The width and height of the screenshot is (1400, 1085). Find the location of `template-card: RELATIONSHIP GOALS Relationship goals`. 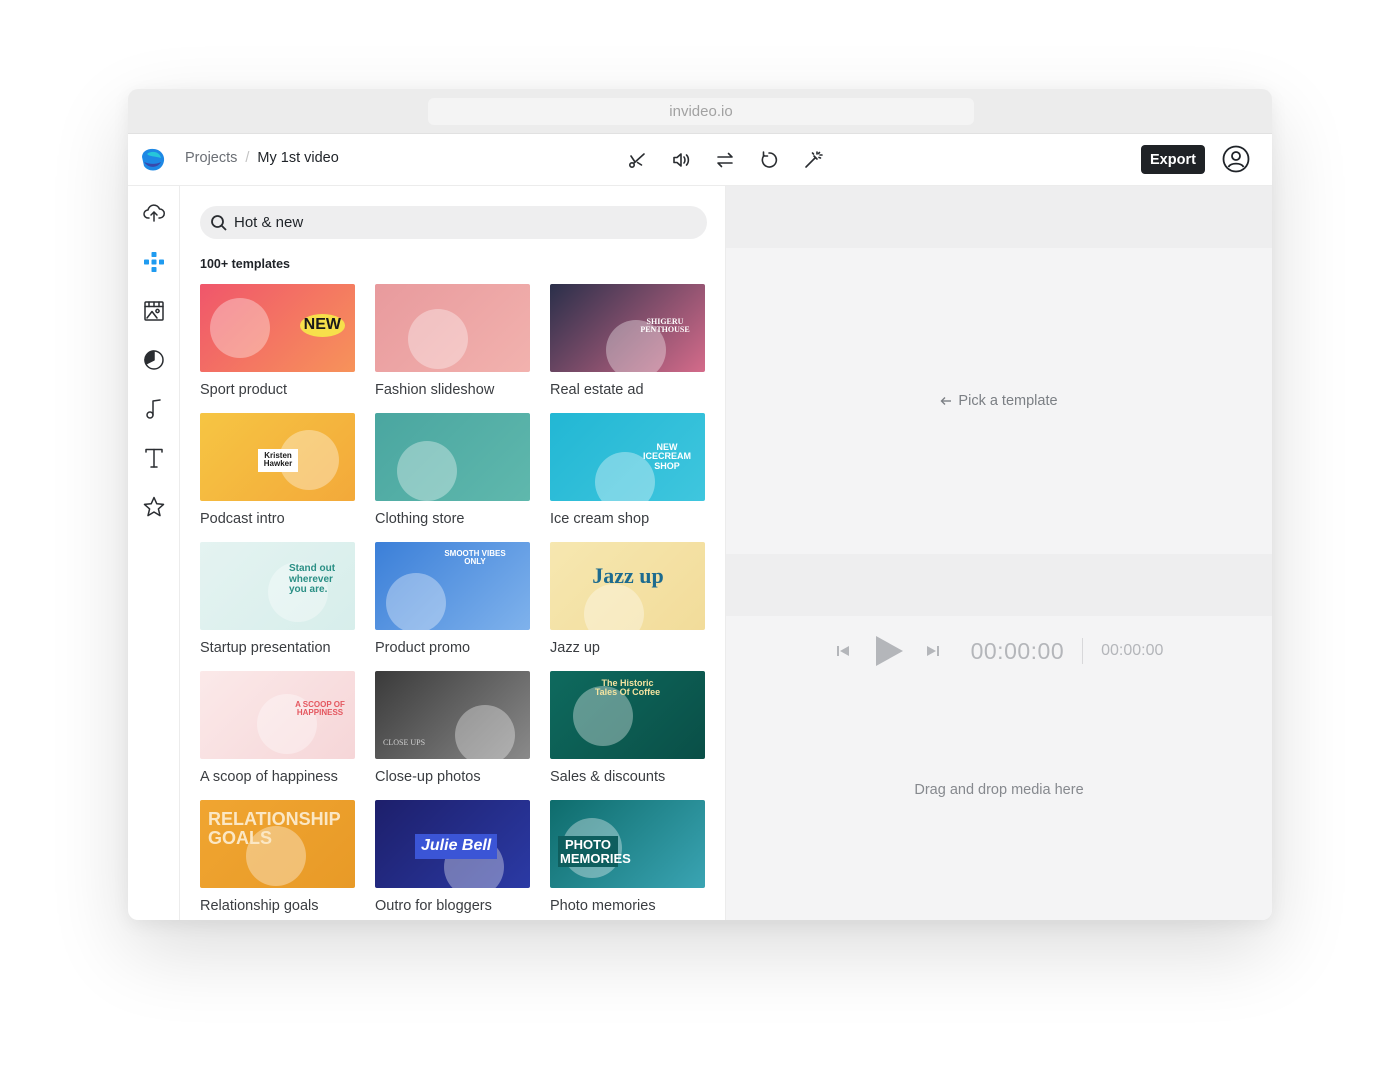

template-card: RELATIONSHIP GOALS Relationship goals is located at coordinates (277, 860).